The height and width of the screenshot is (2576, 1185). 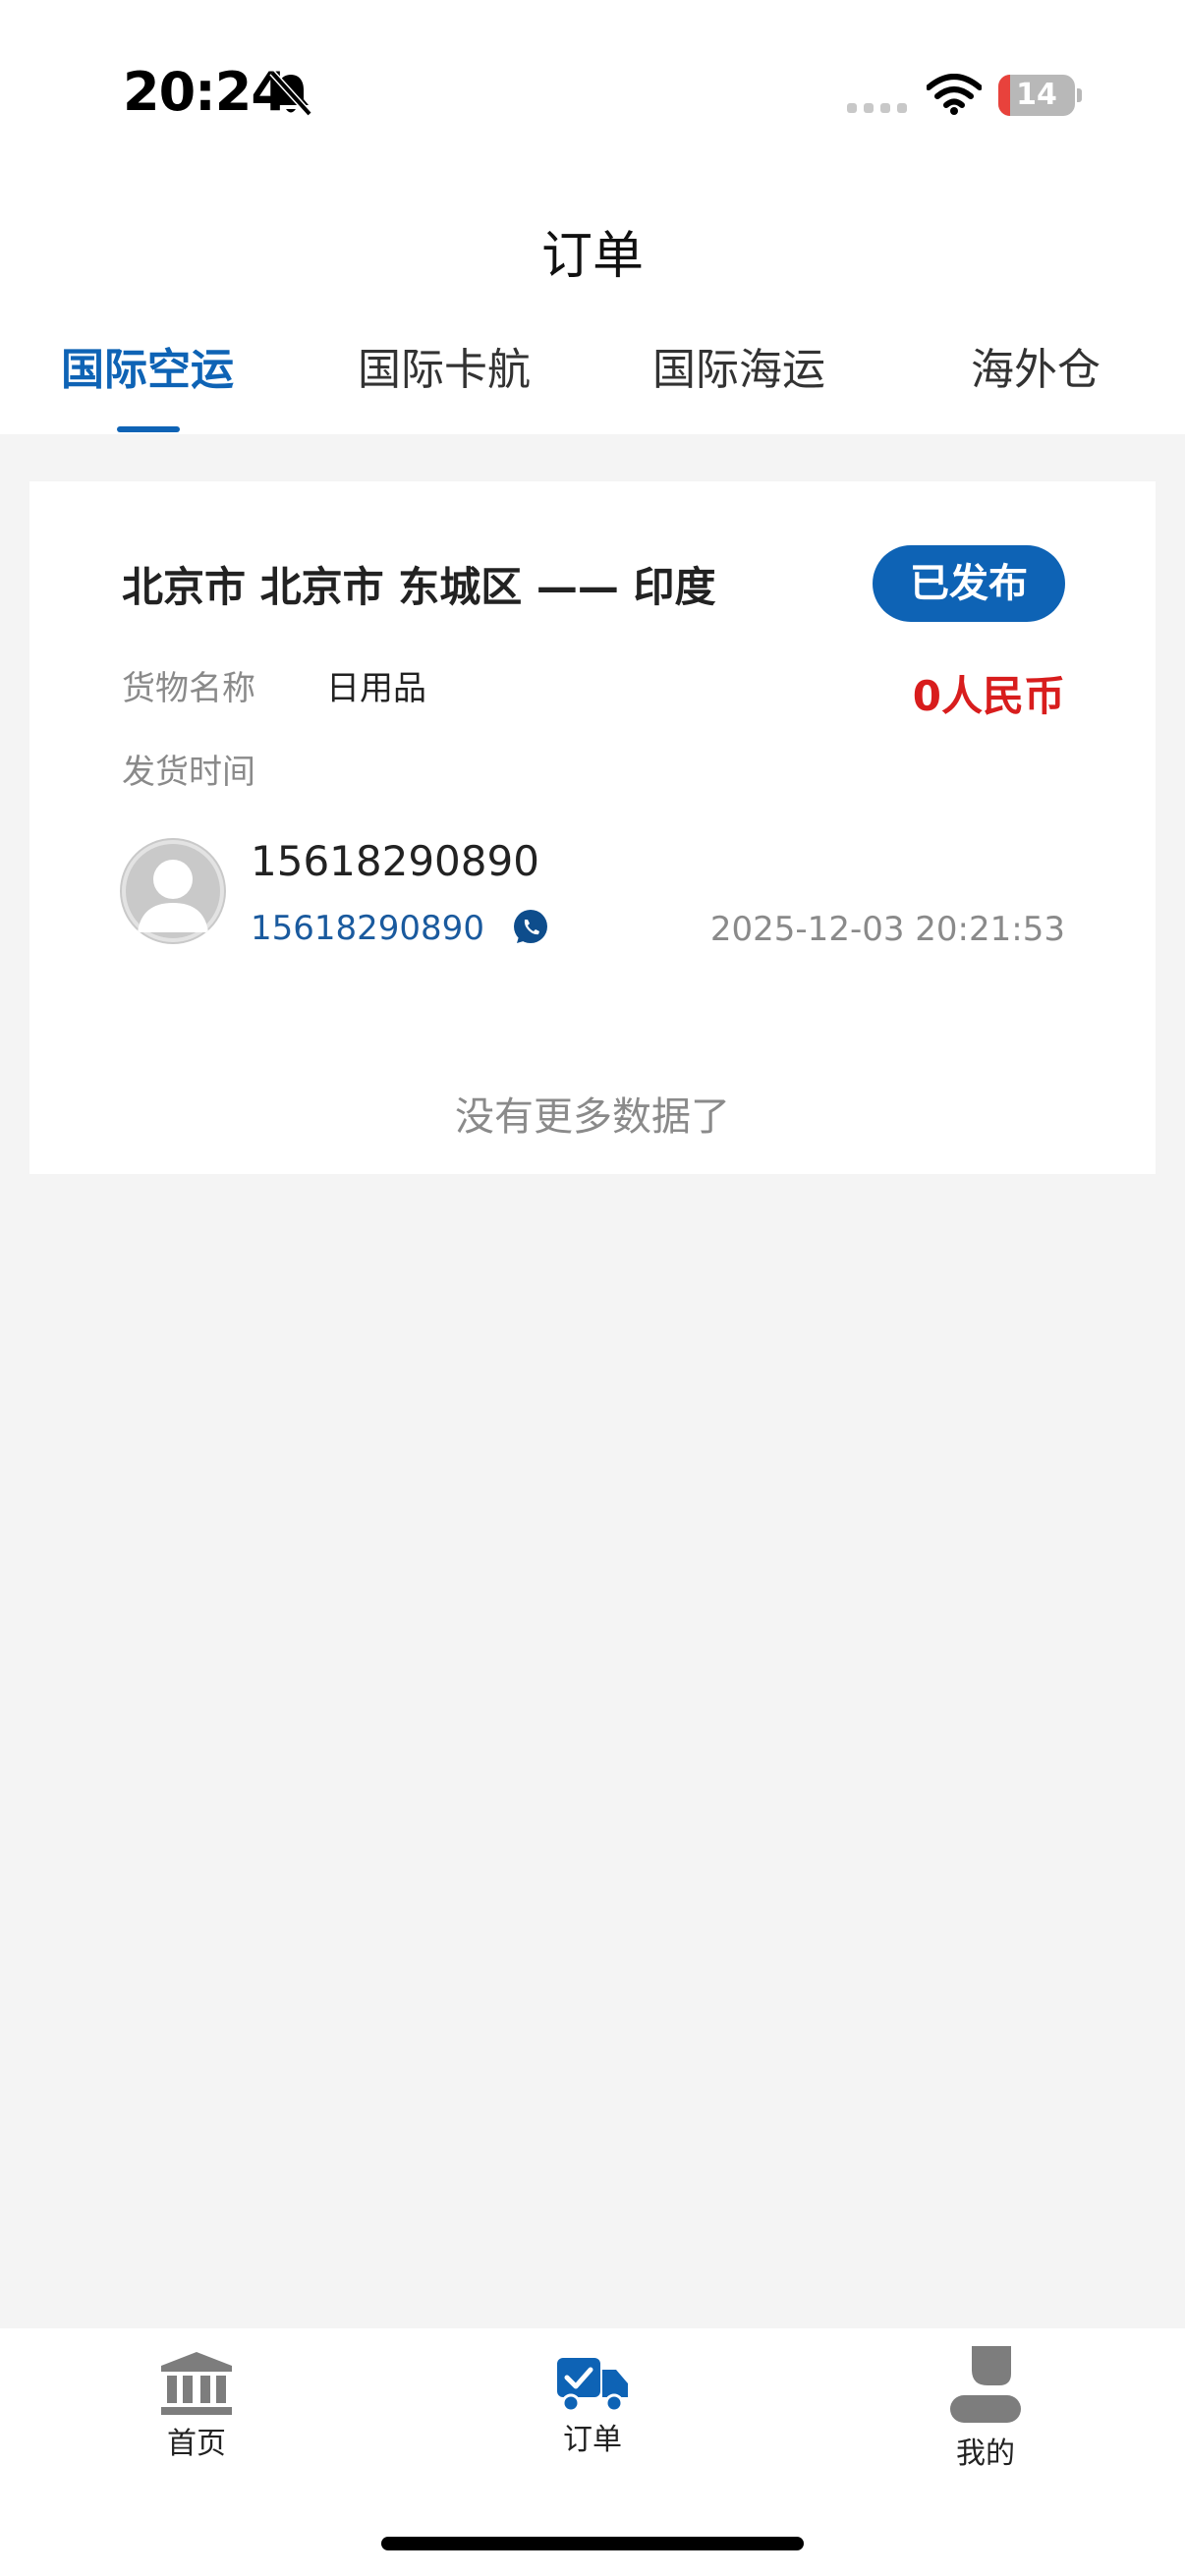 What do you see at coordinates (1035, 370) in the screenshot?
I see `tab-label: 海外仓` at bounding box center [1035, 370].